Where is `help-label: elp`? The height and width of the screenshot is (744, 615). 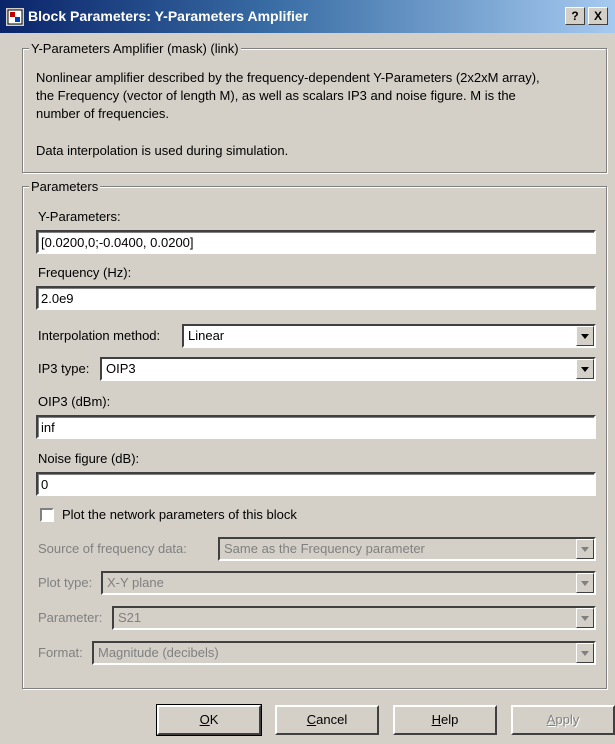 help-label: elp is located at coordinates (450, 719).